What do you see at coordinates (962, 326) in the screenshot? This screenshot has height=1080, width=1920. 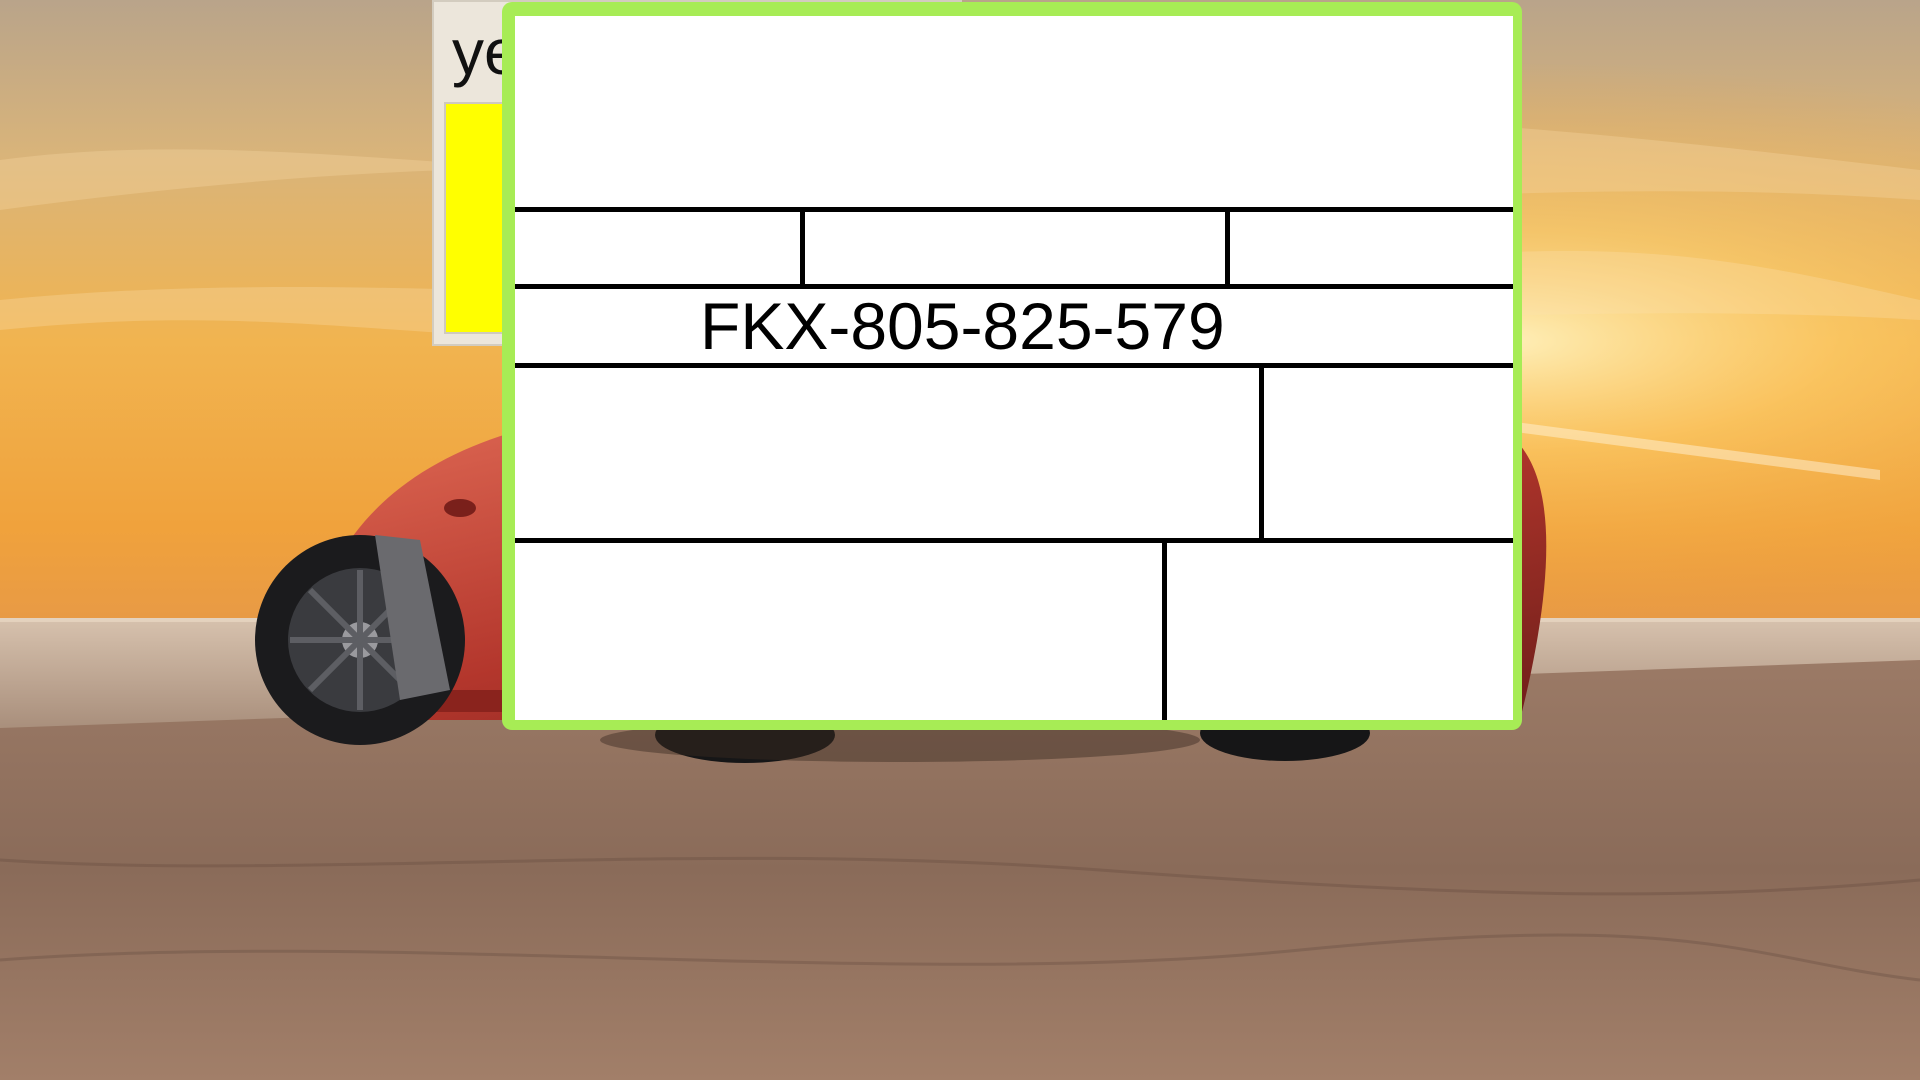 I see `reference-code: FKX-805-825-579` at bounding box center [962, 326].